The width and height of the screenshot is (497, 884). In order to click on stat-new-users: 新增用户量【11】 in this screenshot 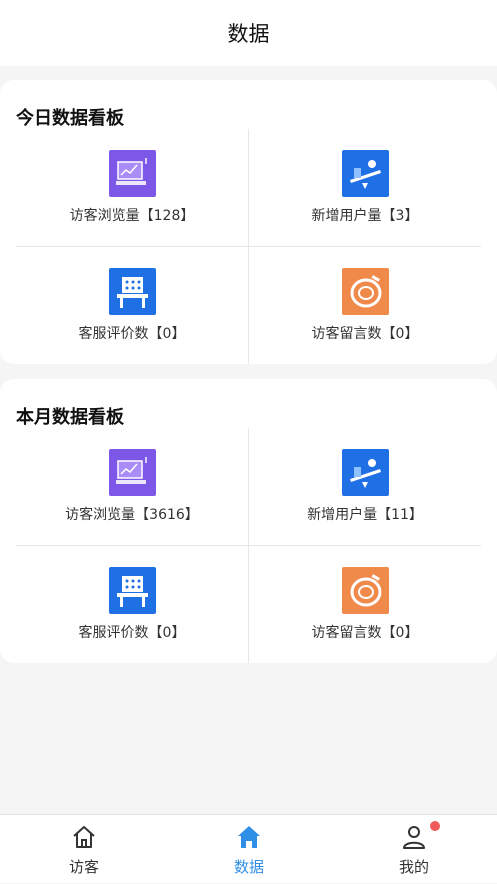, I will do `click(365, 486)`.